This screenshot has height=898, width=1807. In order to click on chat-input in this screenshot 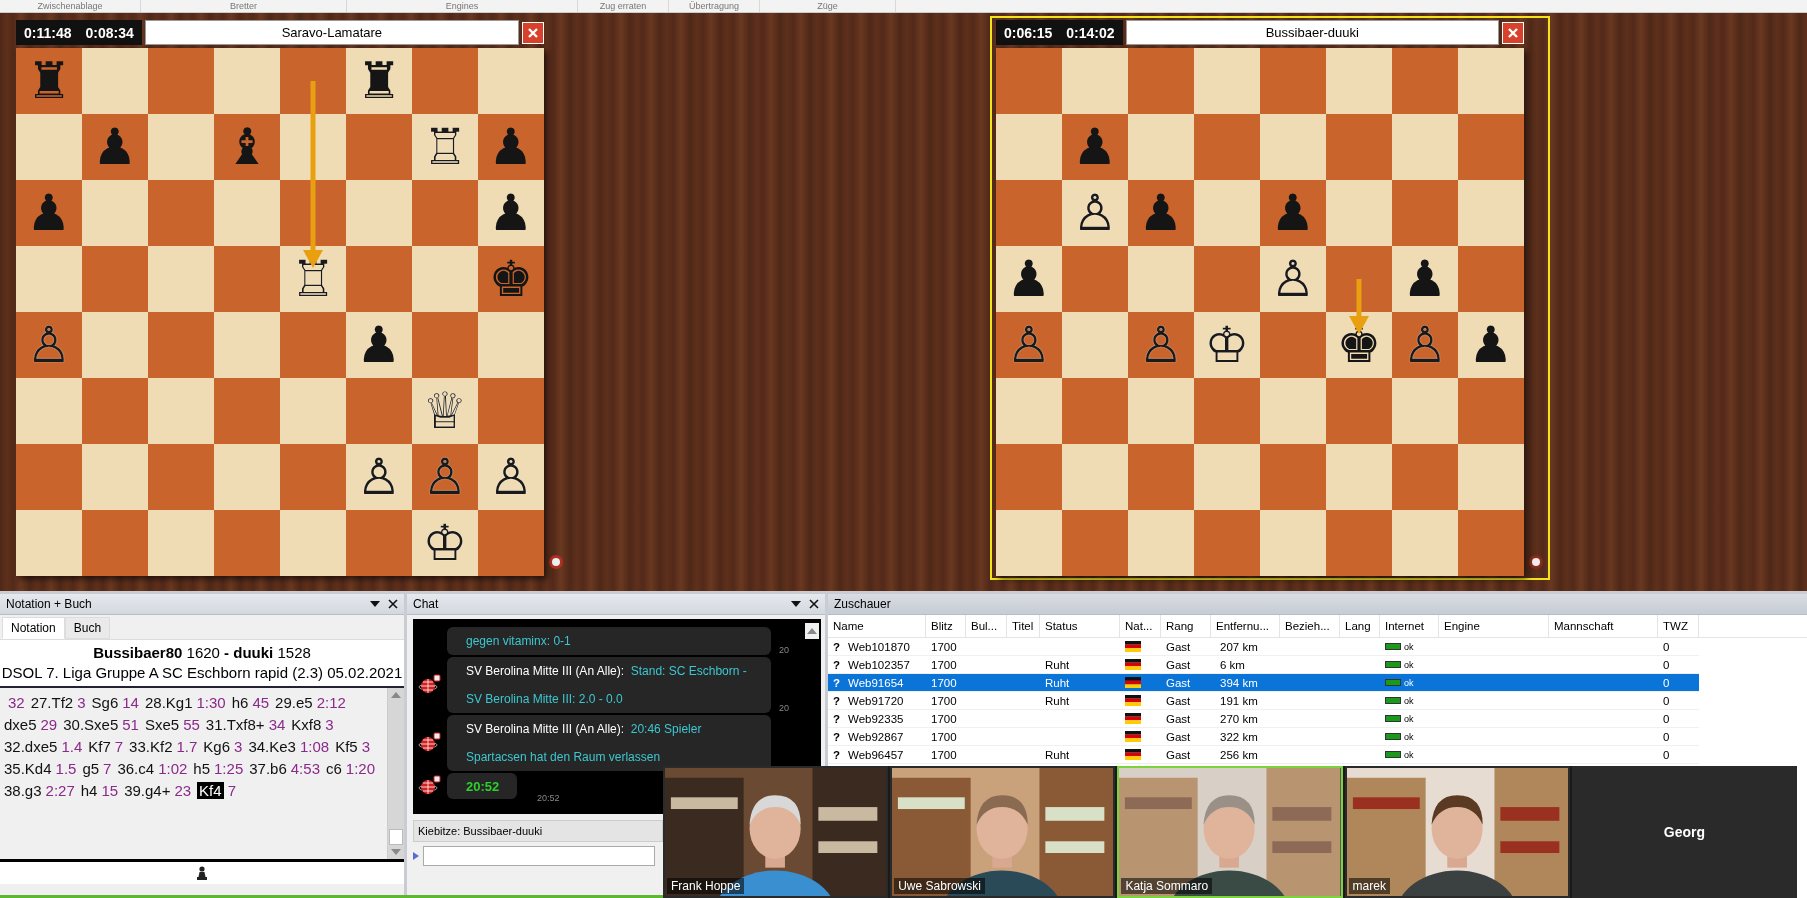, I will do `click(539, 856)`.